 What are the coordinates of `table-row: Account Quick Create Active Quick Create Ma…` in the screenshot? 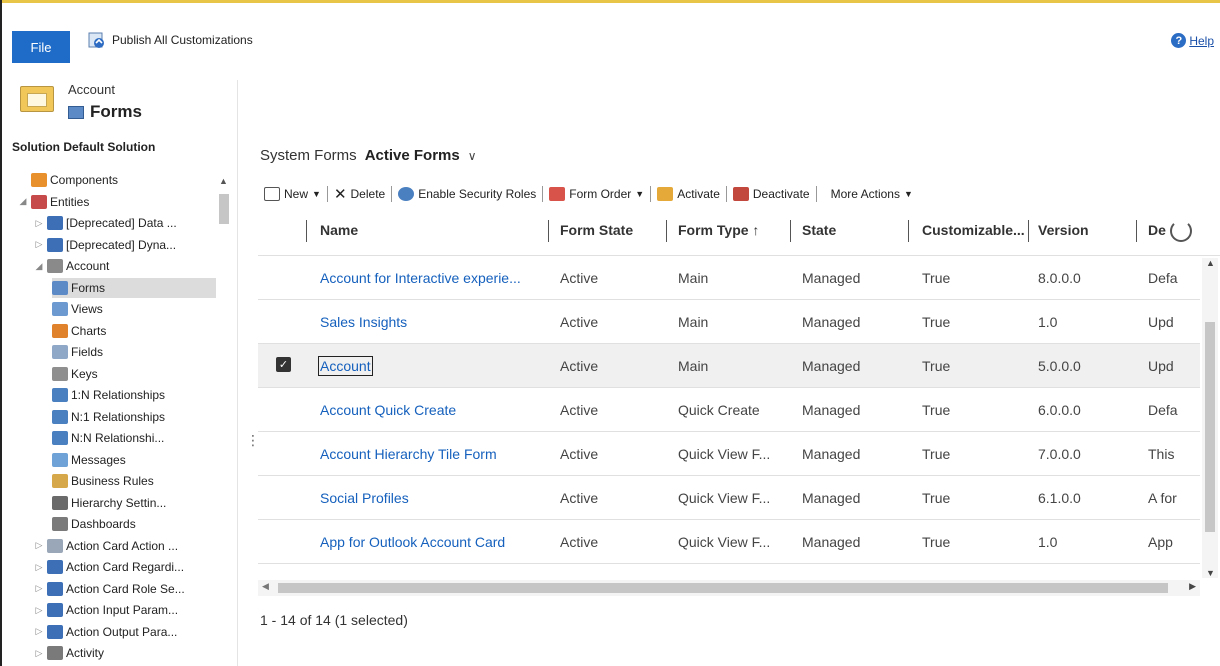 It's located at (729, 410).